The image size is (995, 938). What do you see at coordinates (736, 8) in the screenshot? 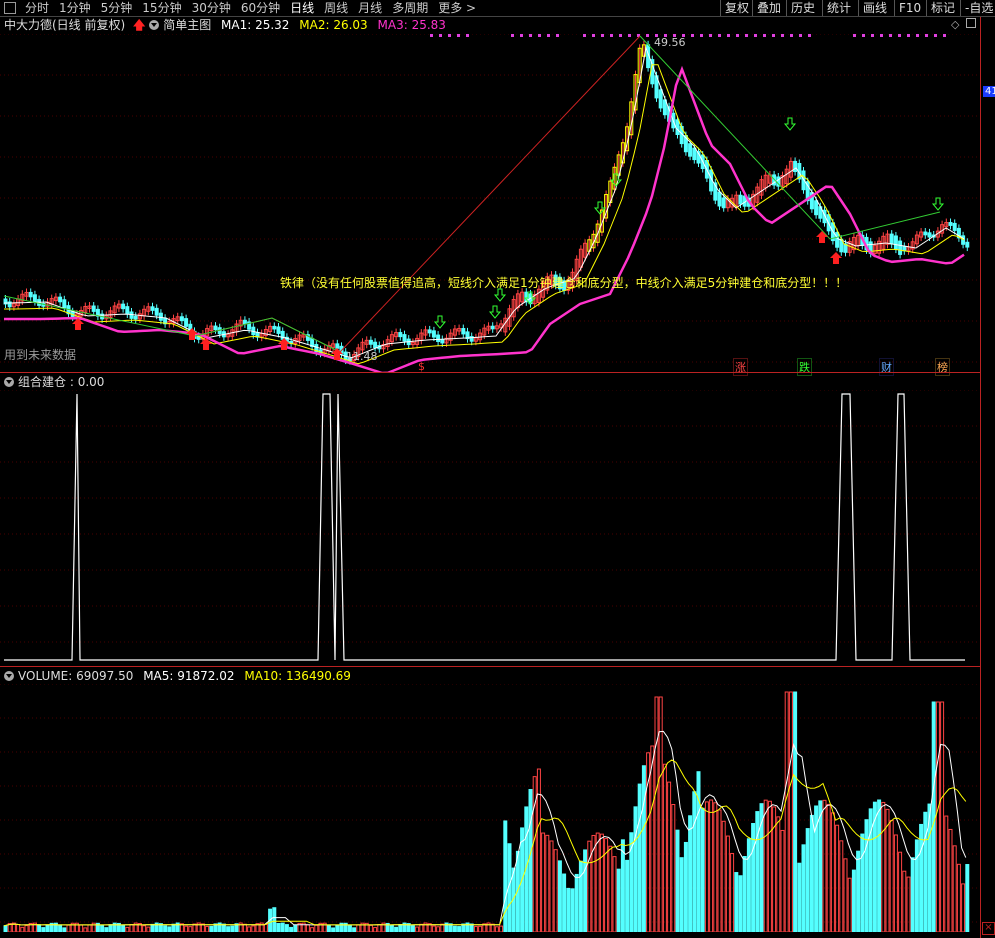
I see `toolbar-button-0: 复权` at bounding box center [736, 8].